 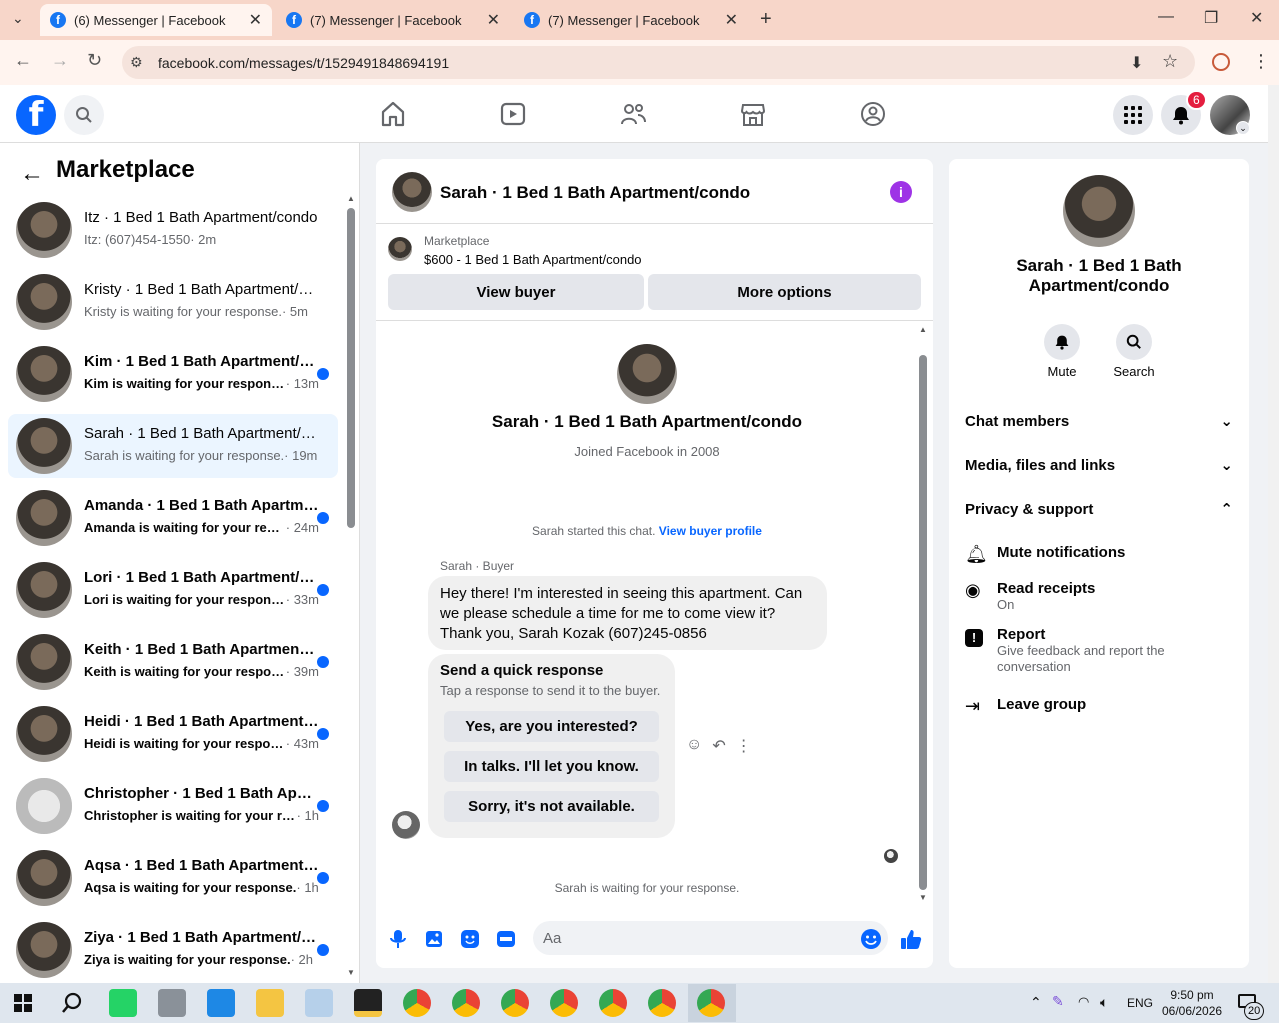 I want to click on chat-title: Sarah · 1 Bed 1 Bath Apartment/condo, so click(x=595, y=193).